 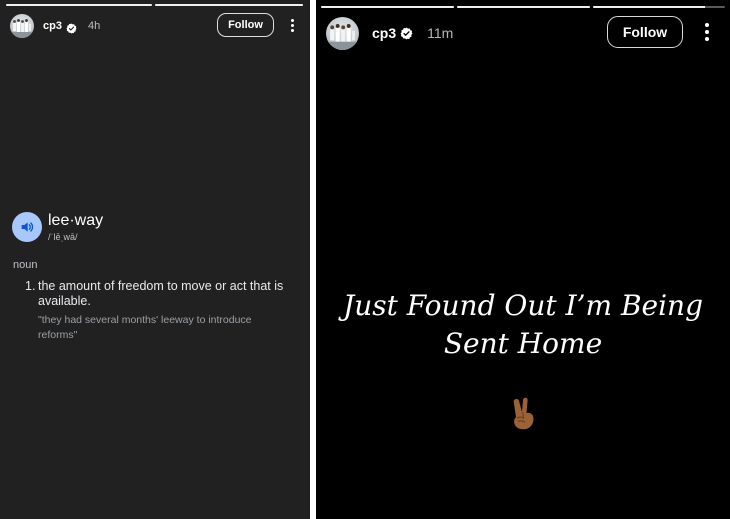 I want to click on post-time: 4h, so click(x=94, y=26).